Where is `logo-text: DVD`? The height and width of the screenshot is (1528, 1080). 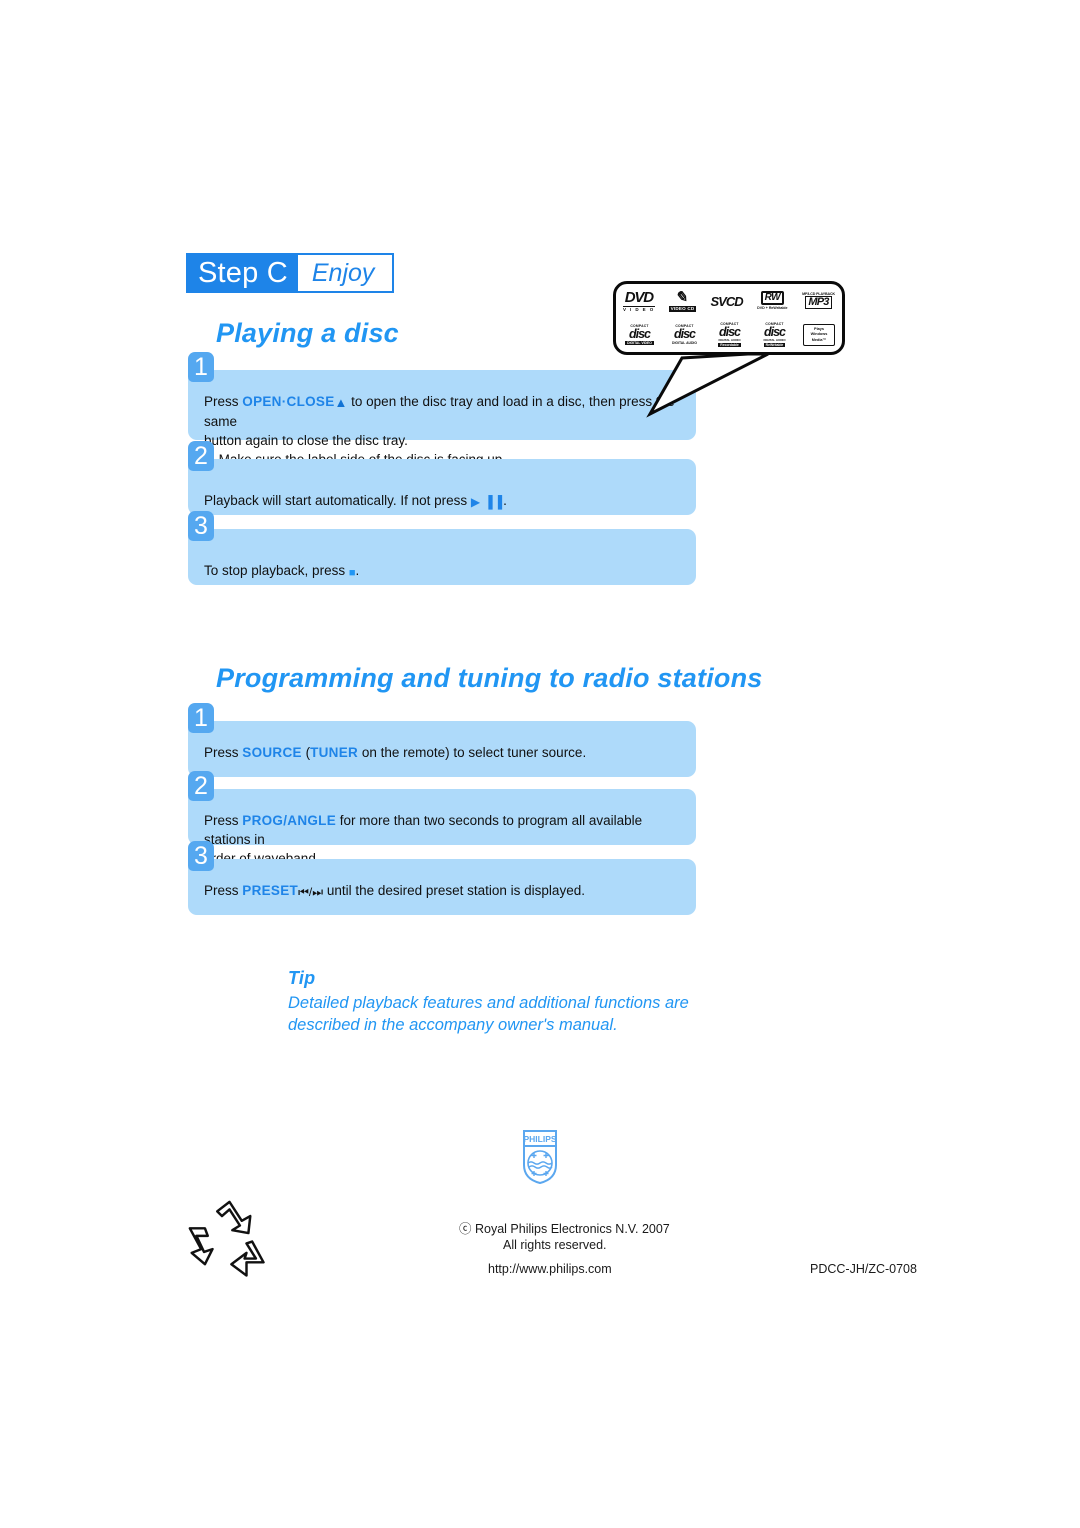
logo-text: DVD is located at coordinates (639, 297).